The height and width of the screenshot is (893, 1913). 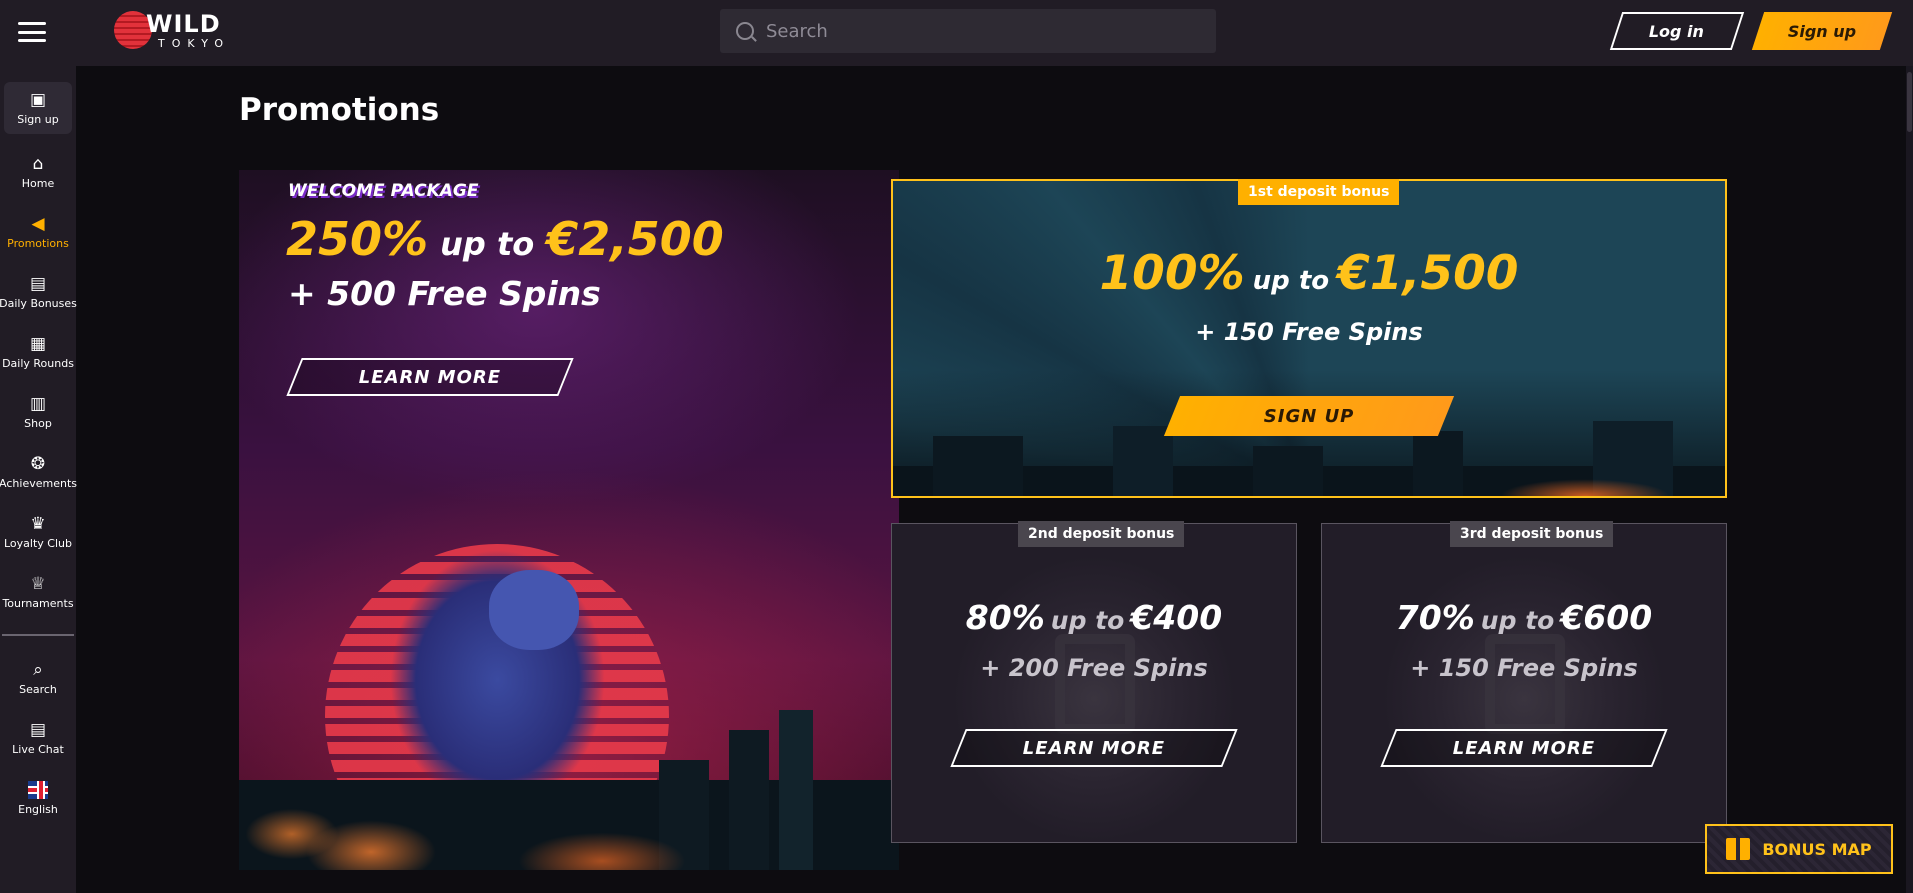 I want to click on gift-icon: ▤, so click(x=38, y=283).